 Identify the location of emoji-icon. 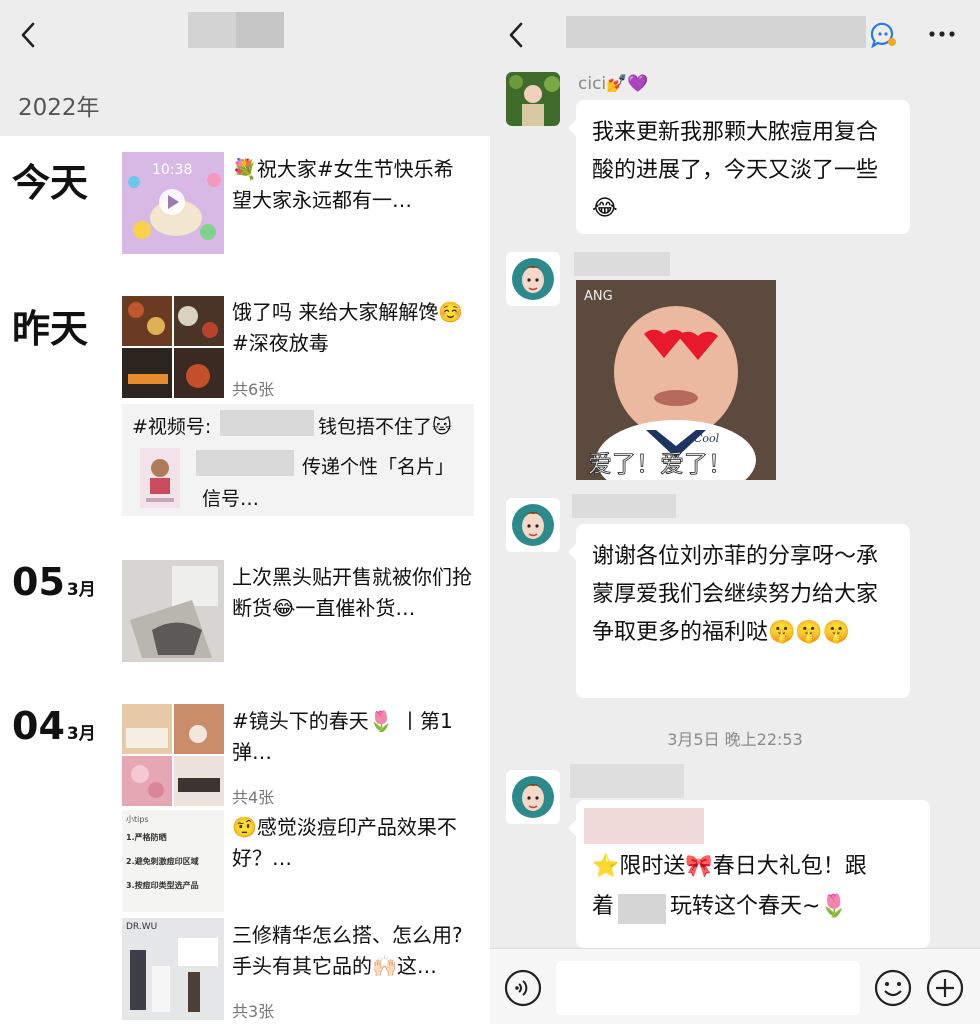
(893, 988).